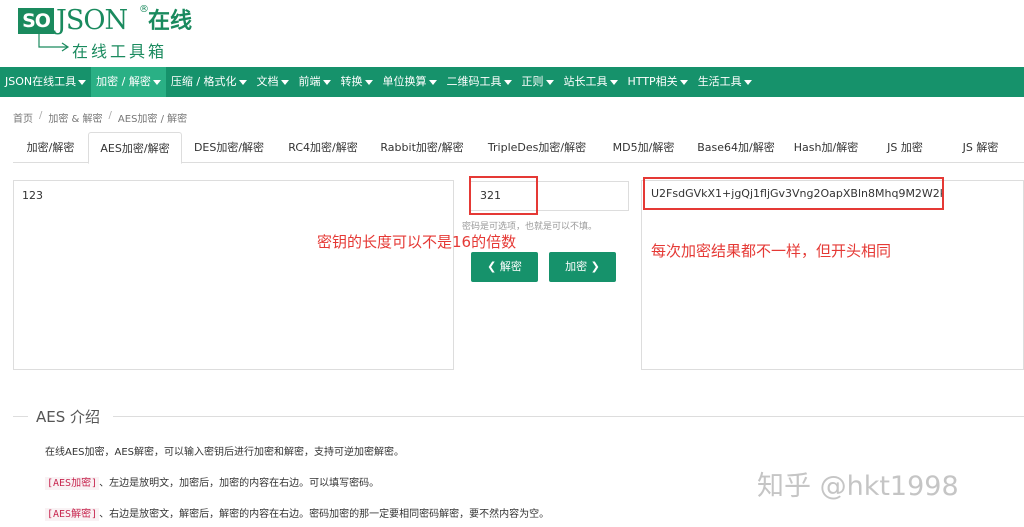  I want to click on logo-arrow-icon, so click(54, 42).